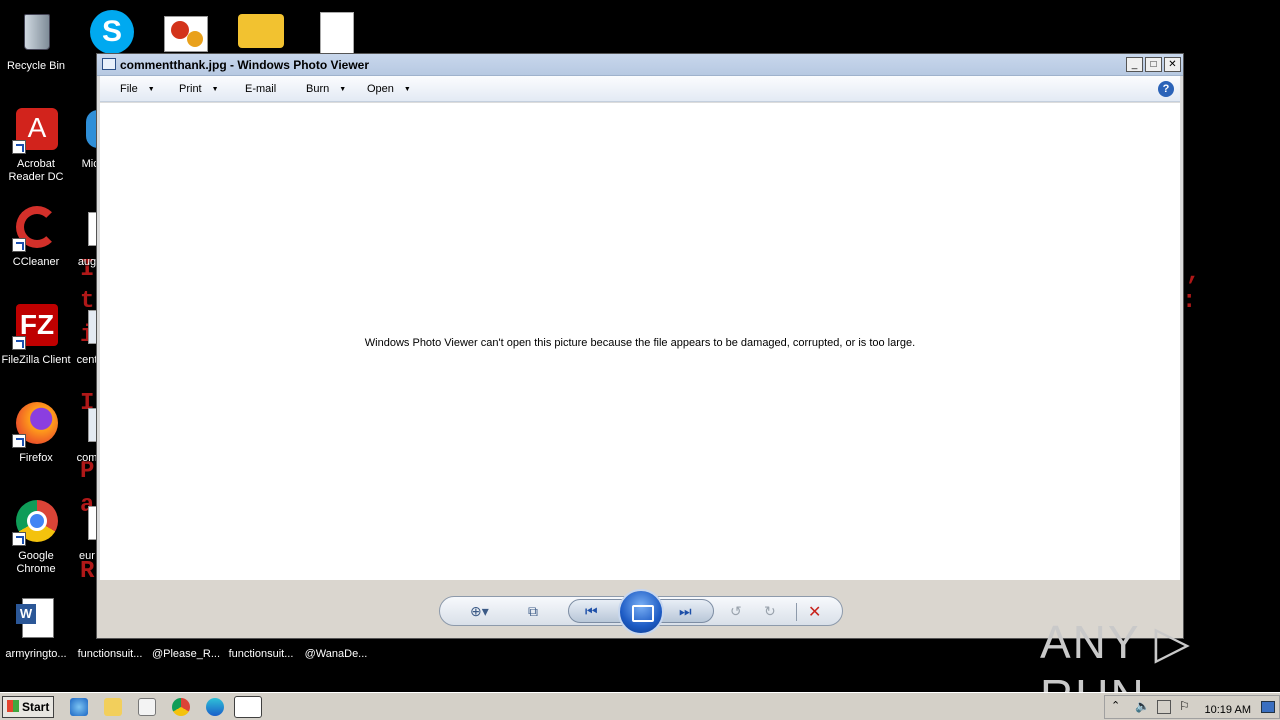  Describe the element at coordinates (79, 707) in the screenshot. I see `internet-explorer-icon` at that location.